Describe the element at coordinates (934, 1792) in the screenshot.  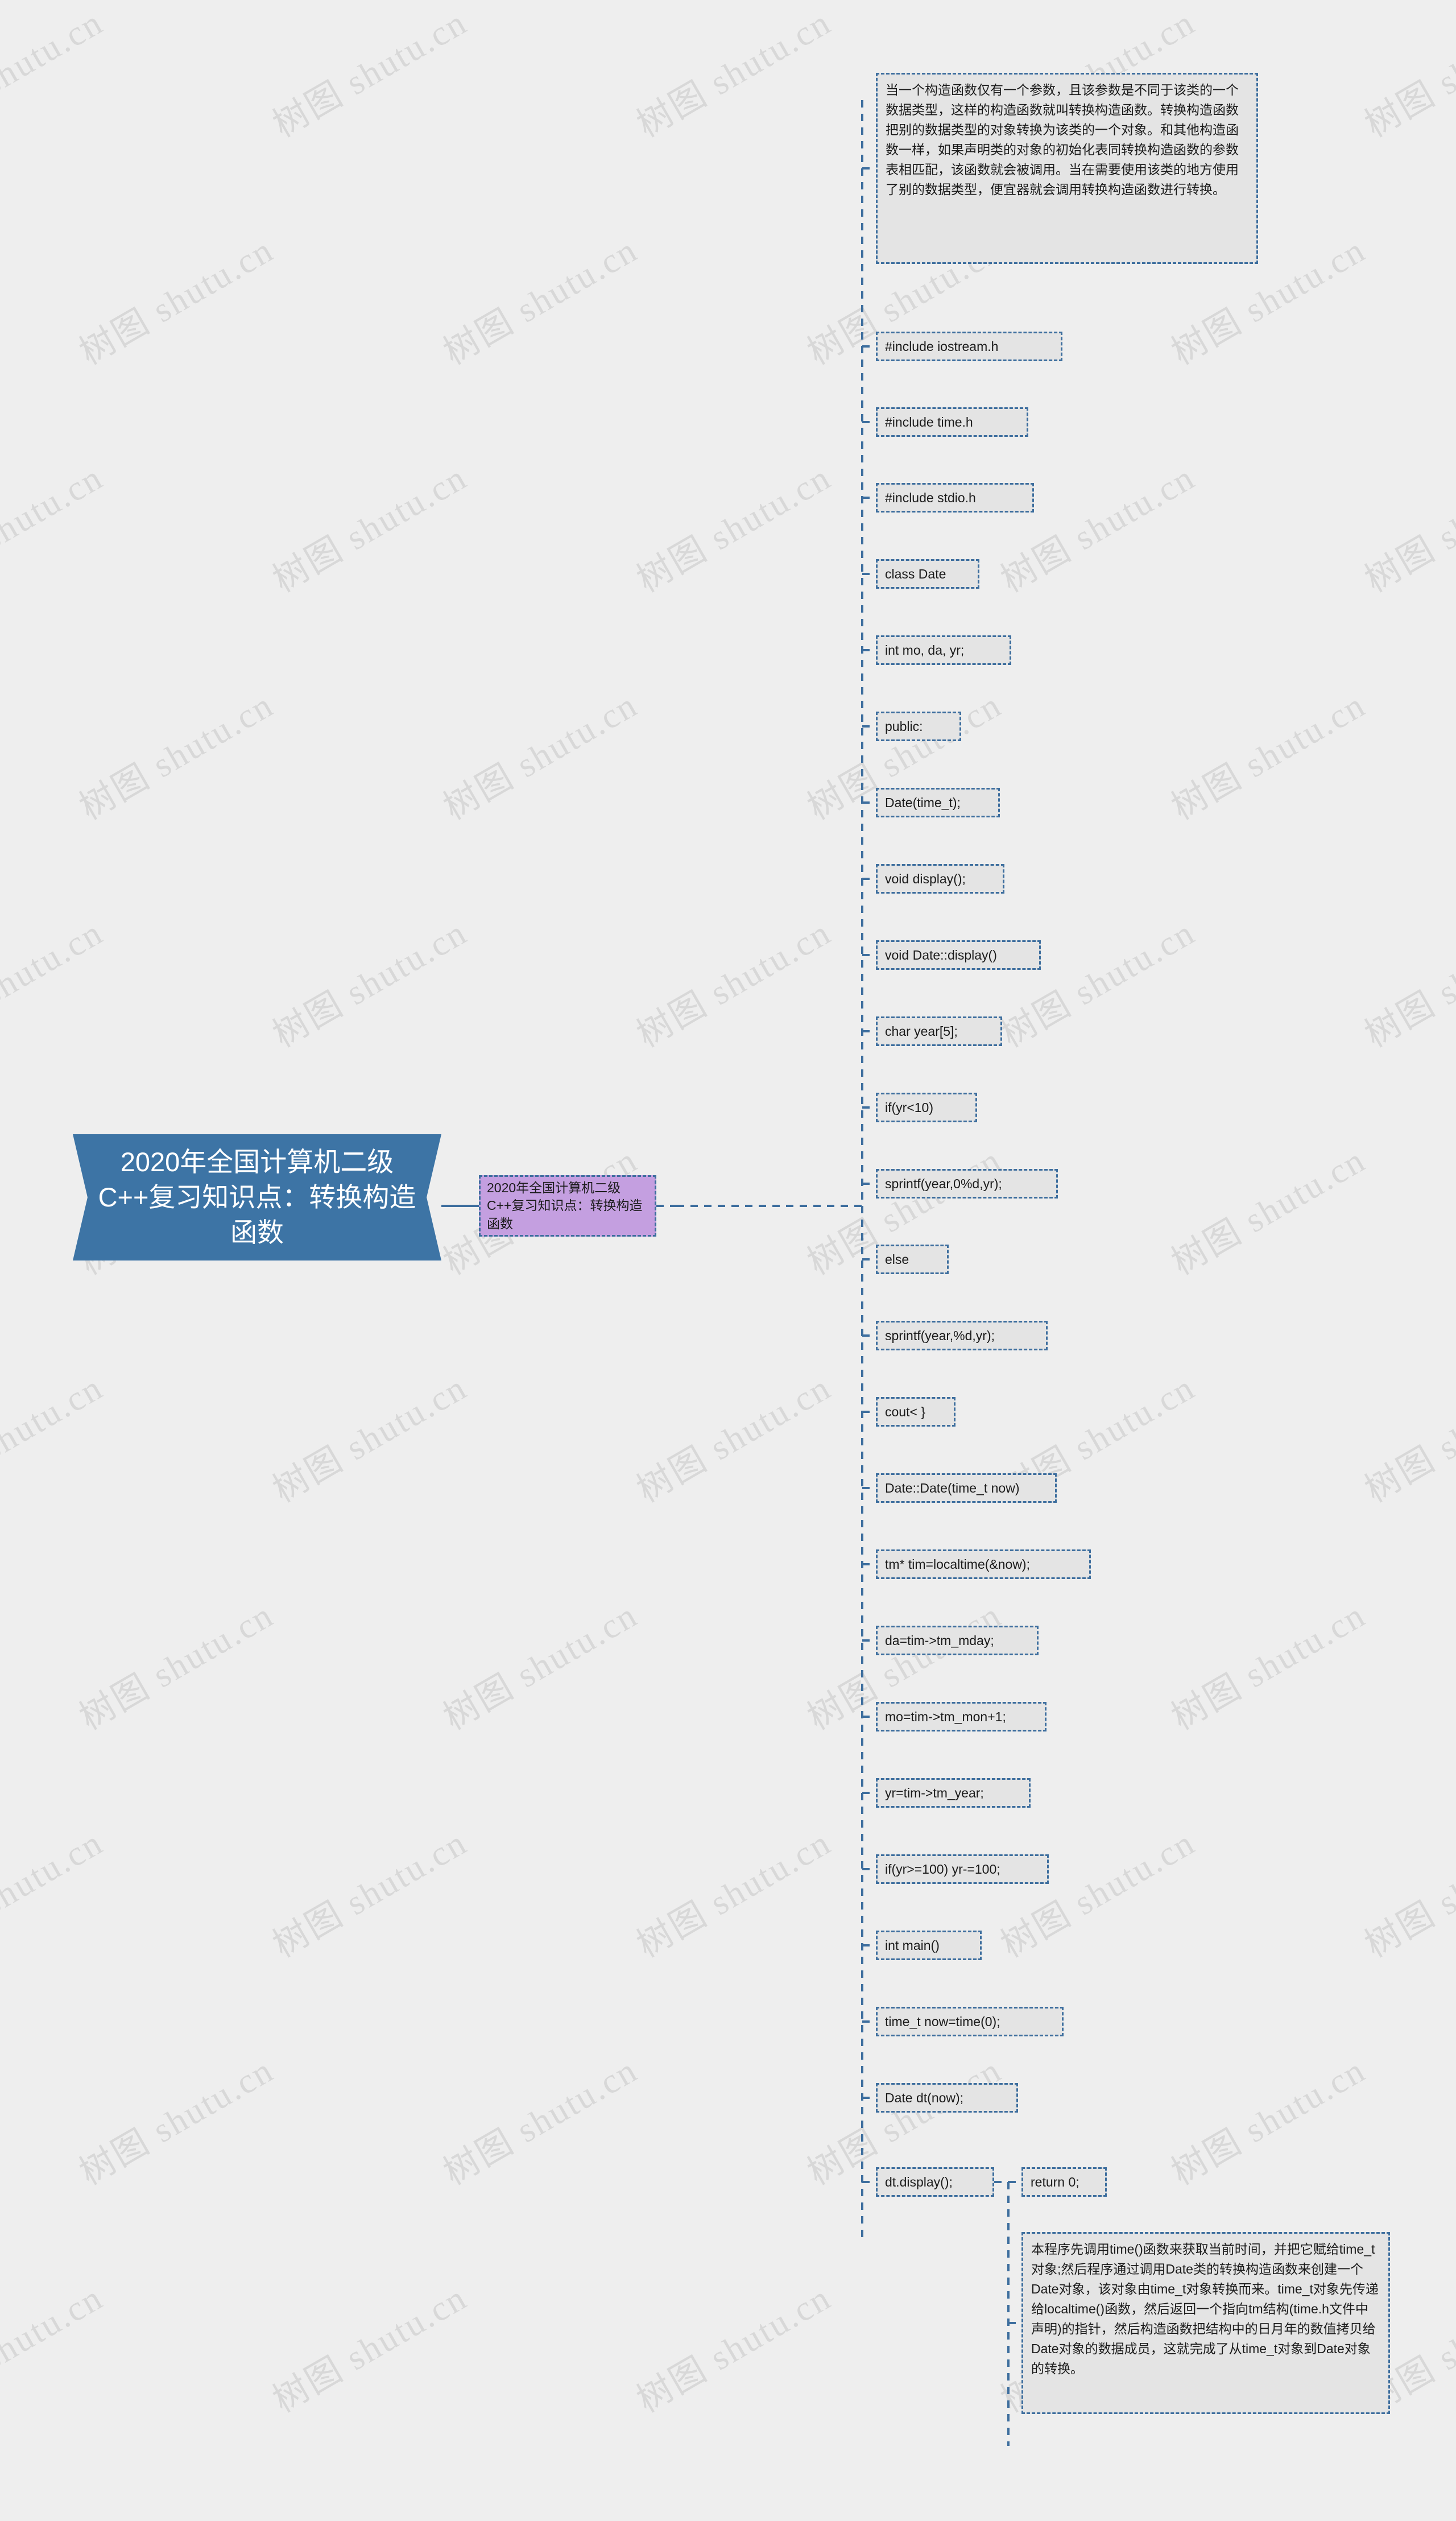
I see `mindmap-node-label: yr=tim->tm_year;` at that location.